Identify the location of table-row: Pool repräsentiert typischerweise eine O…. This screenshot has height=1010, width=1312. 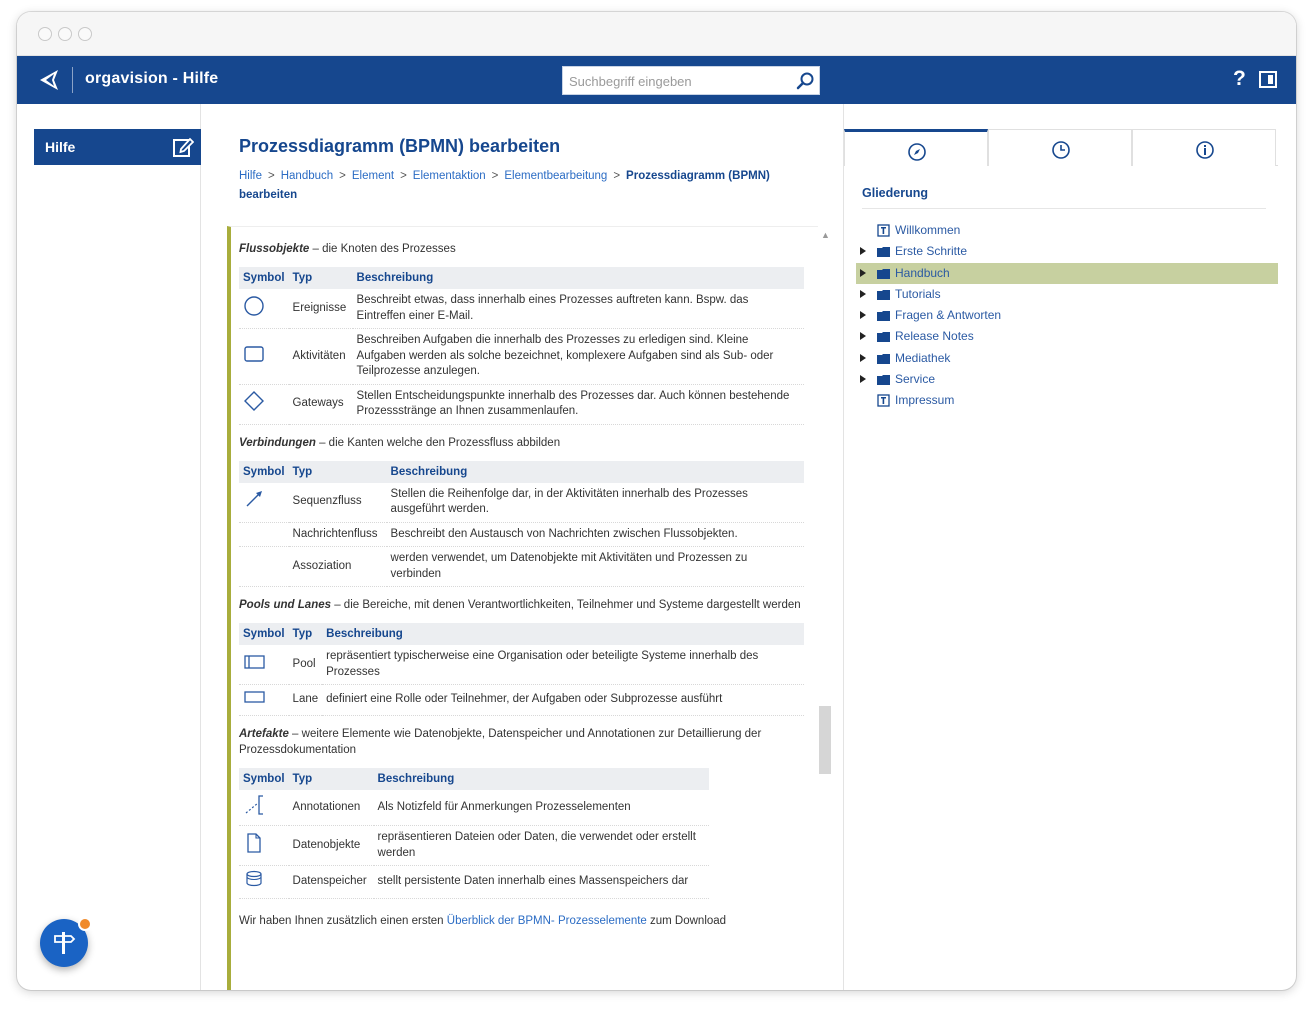
(521, 665).